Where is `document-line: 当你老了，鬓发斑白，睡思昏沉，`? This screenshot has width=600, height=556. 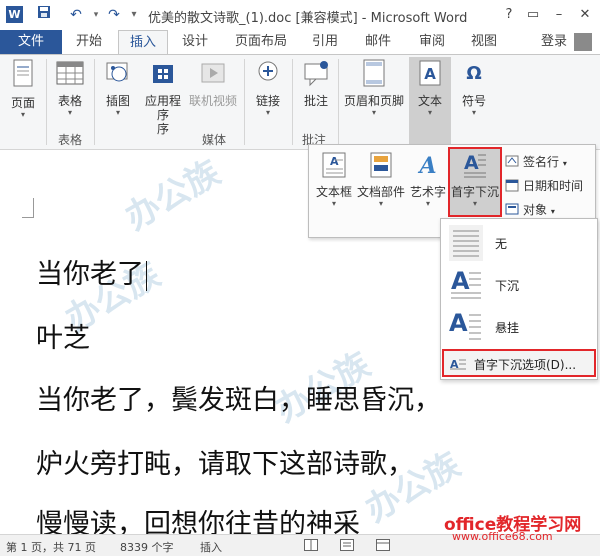 document-line: 当你老了，鬓发斑白，睡思昏沉， is located at coordinates (238, 397).